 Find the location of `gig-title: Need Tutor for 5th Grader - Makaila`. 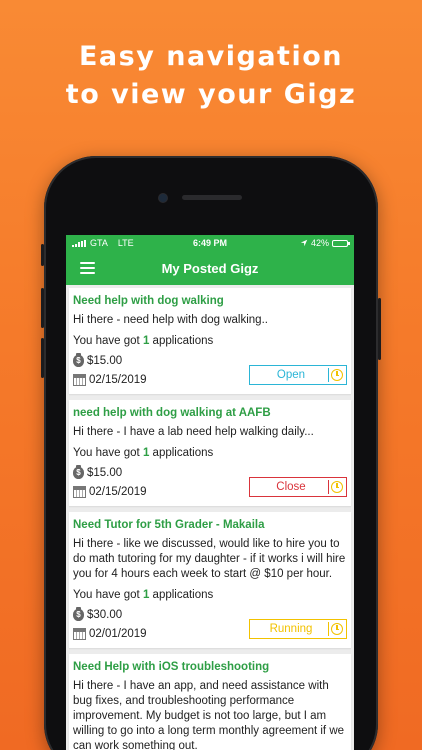

gig-title: Need Tutor for 5th Grader - Makaila is located at coordinates (210, 525).